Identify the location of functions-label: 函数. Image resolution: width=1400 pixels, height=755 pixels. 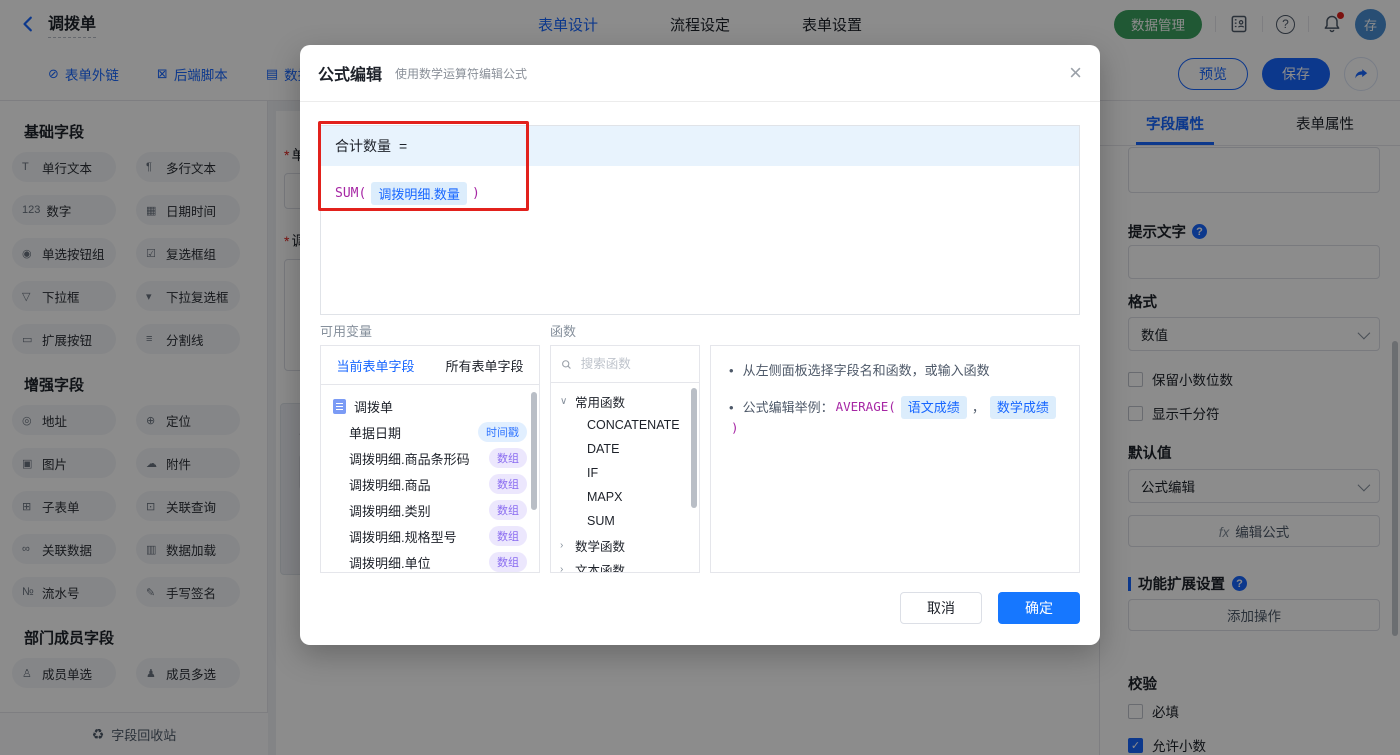
(563, 331).